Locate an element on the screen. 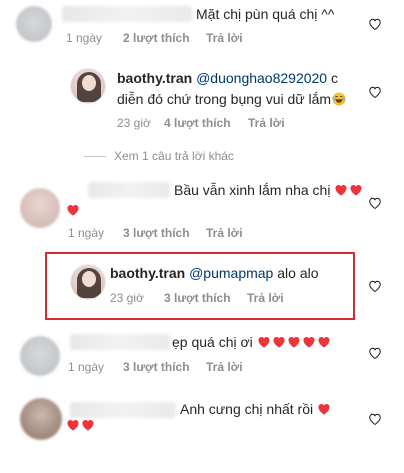 The image size is (404, 473). comment-text-line2 is located at coordinates (81, 426).